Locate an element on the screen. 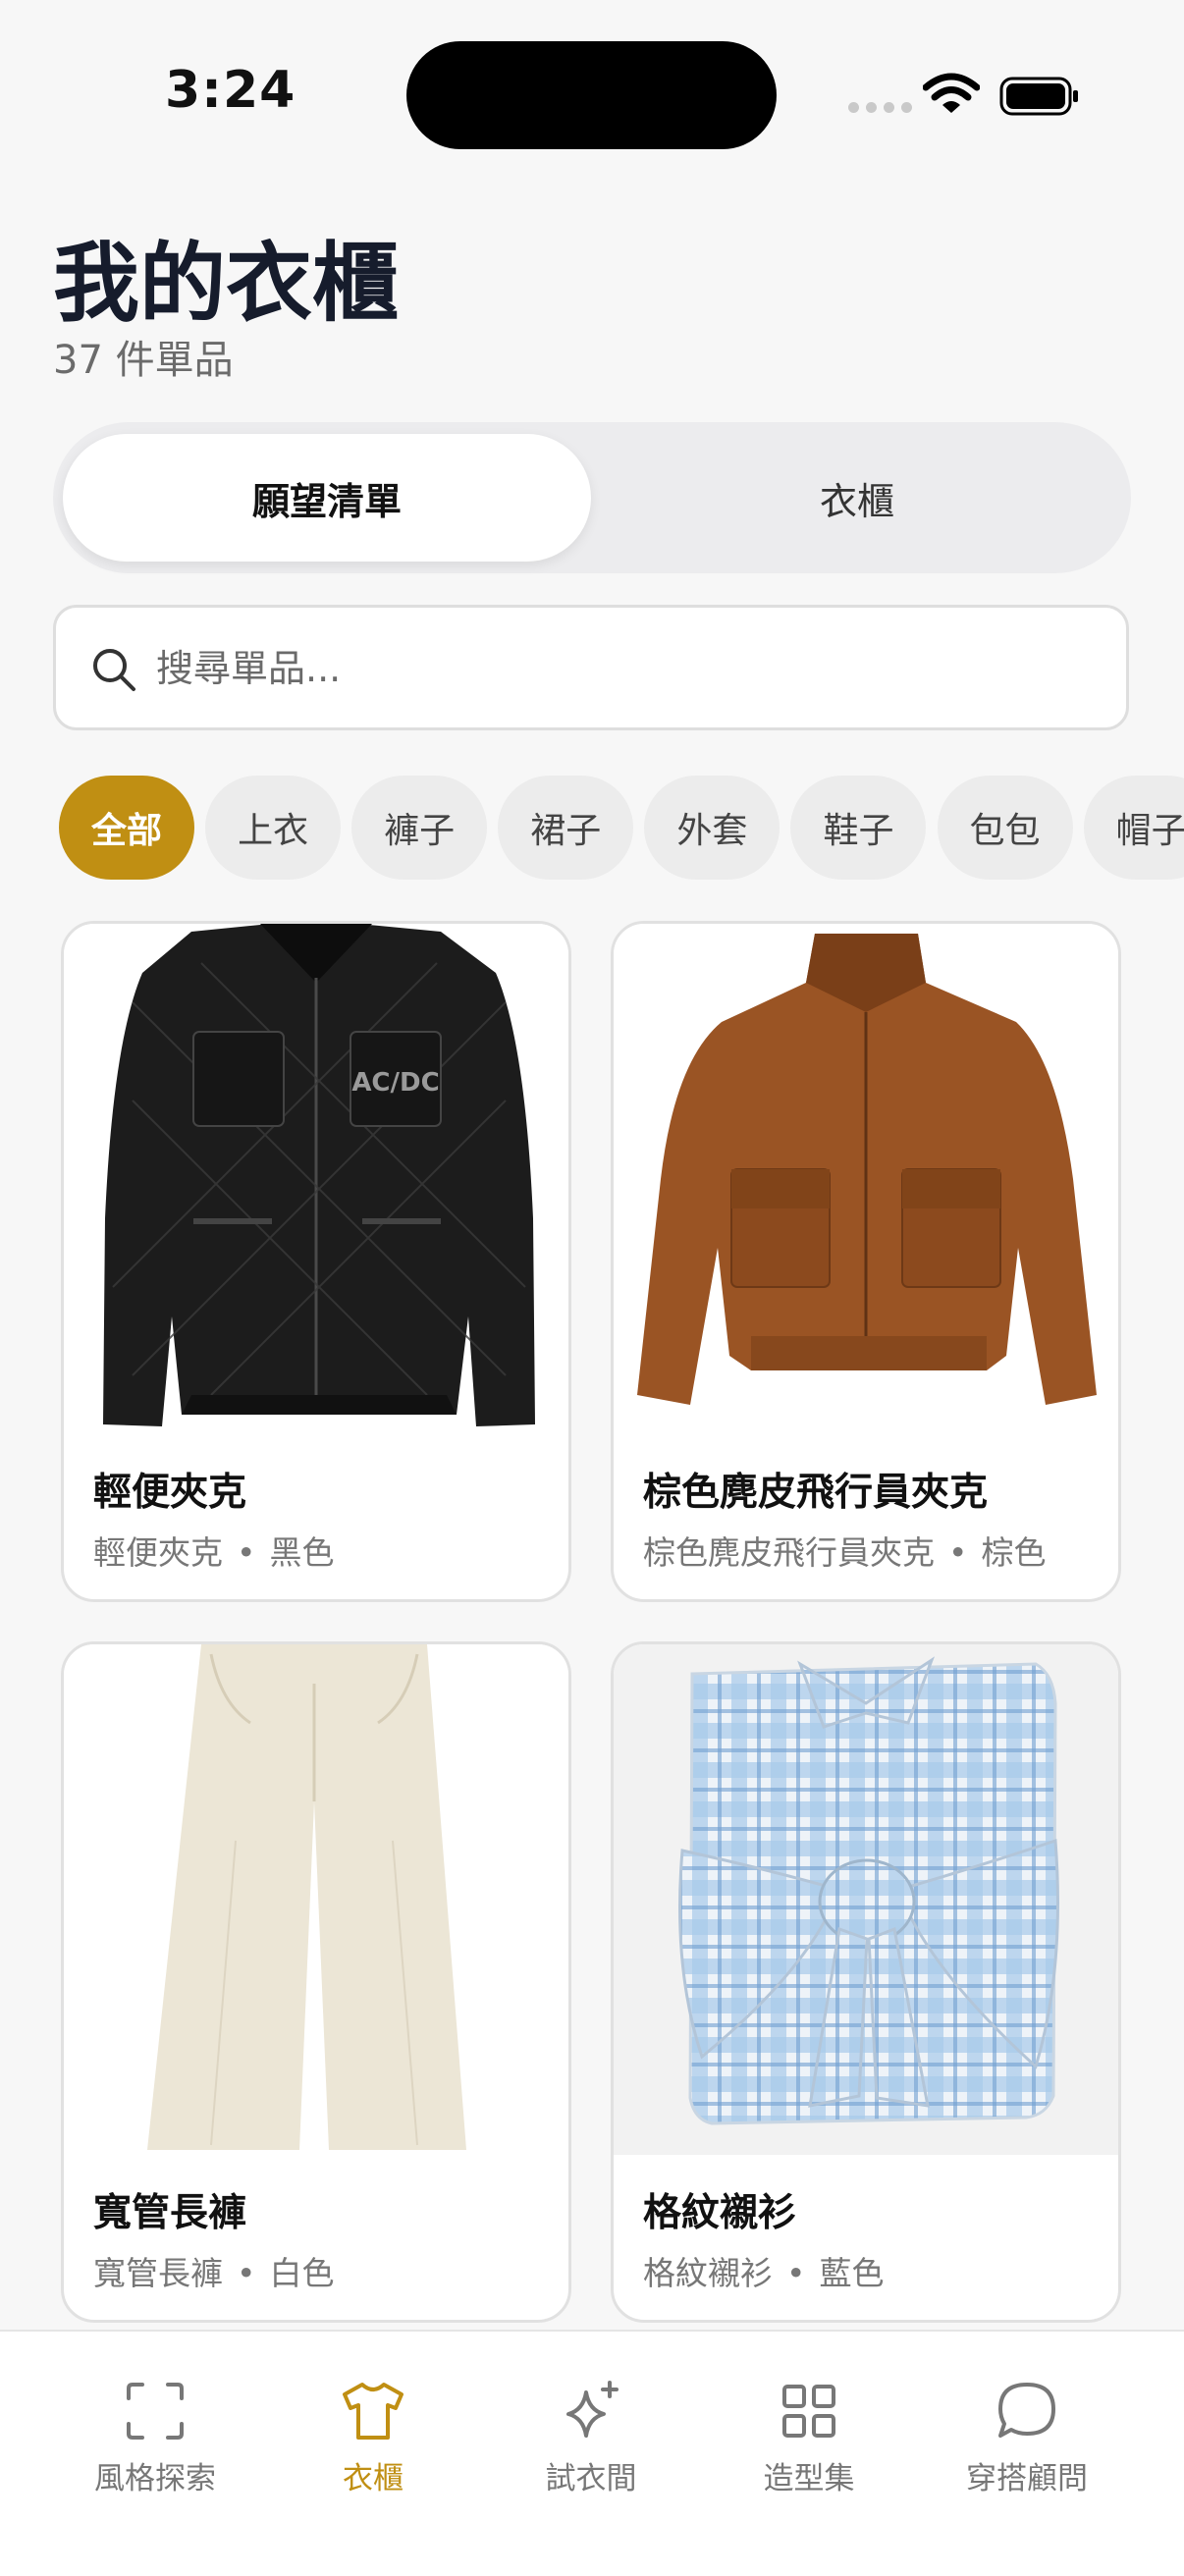 The width and height of the screenshot is (1184, 2576). tab-wardrobe: 衣櫃 is located at coordinates (373, 2438).